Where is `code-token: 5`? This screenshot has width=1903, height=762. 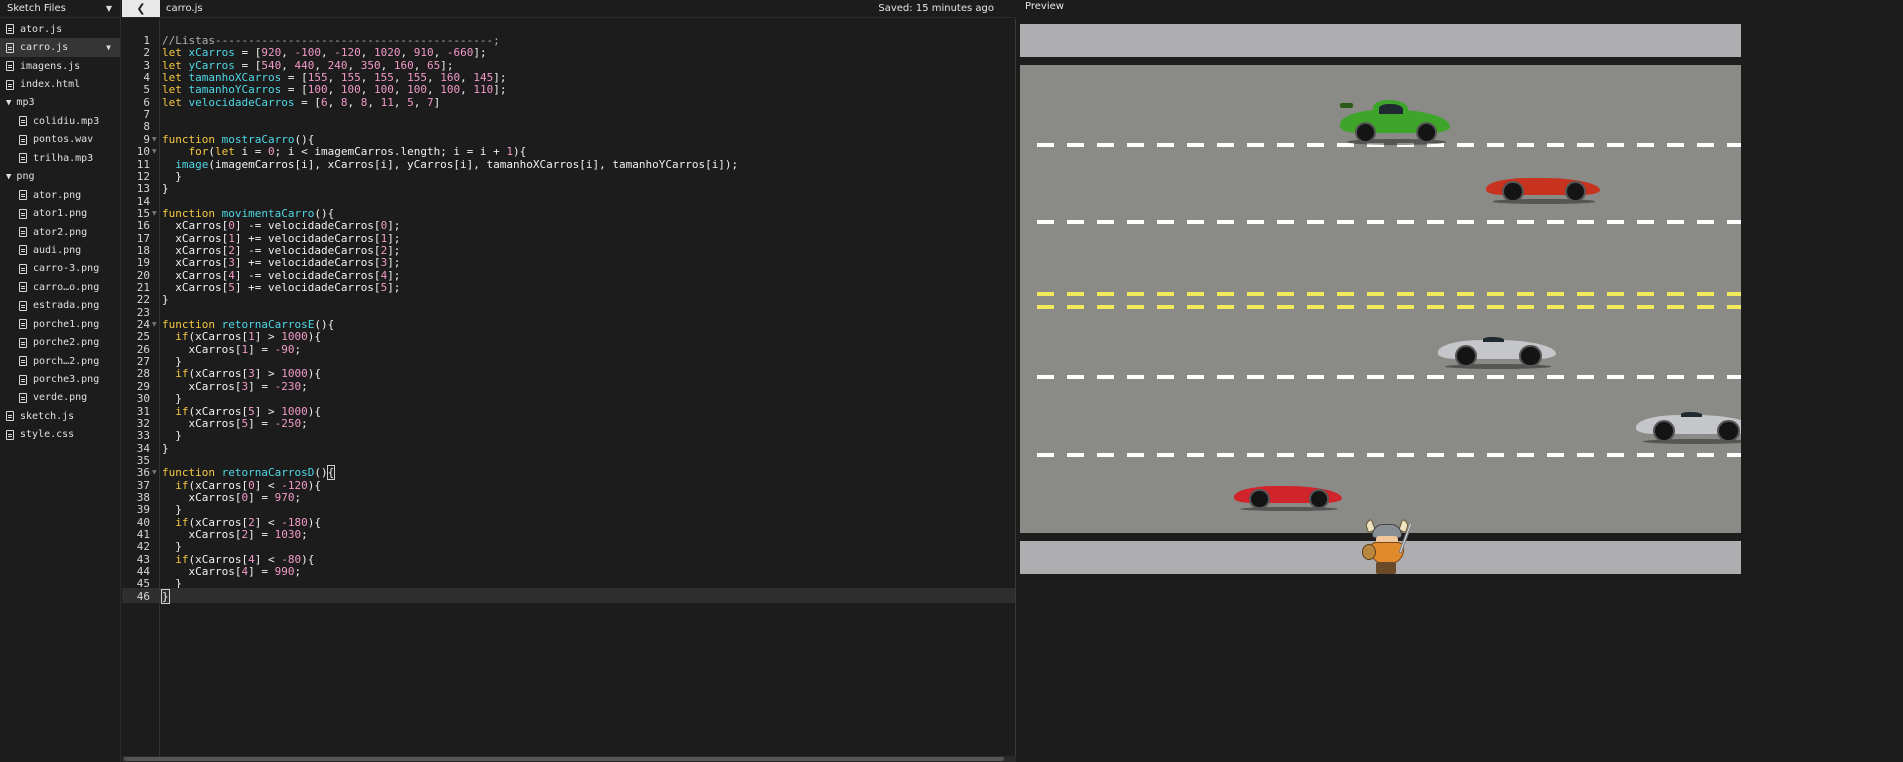 code-token: 5 is located at coordinates (410, 102).